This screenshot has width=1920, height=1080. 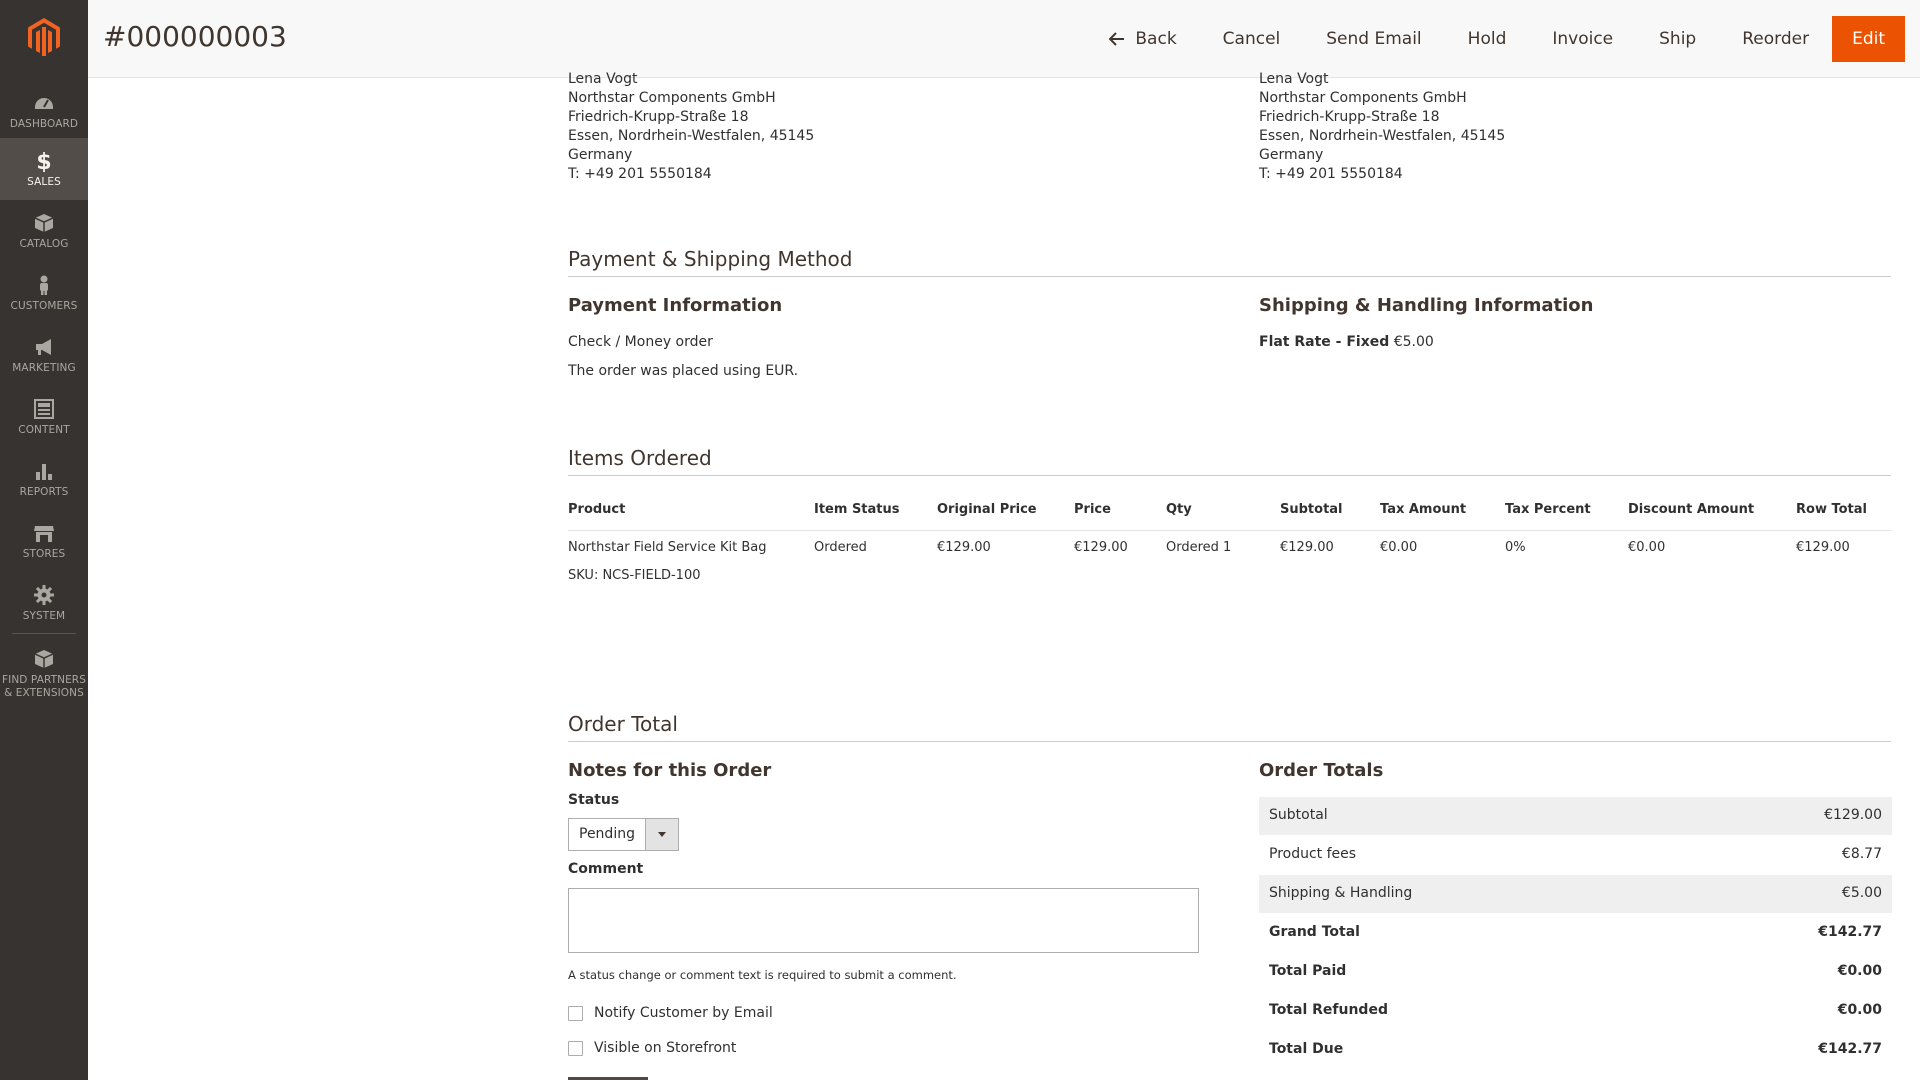 What do you see at coordinates (1341, 893) in the screenshot?
I see `totals-label: Shipping & Handling` at bounding box center [1341, 893].